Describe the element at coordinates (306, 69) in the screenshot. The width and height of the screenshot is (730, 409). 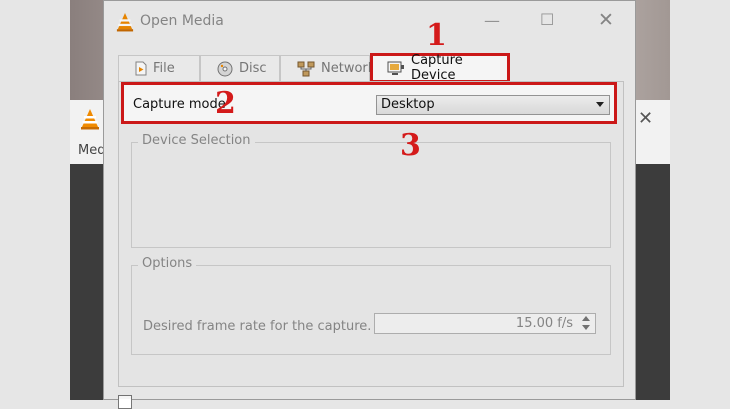
I see `network-icon` at that location.